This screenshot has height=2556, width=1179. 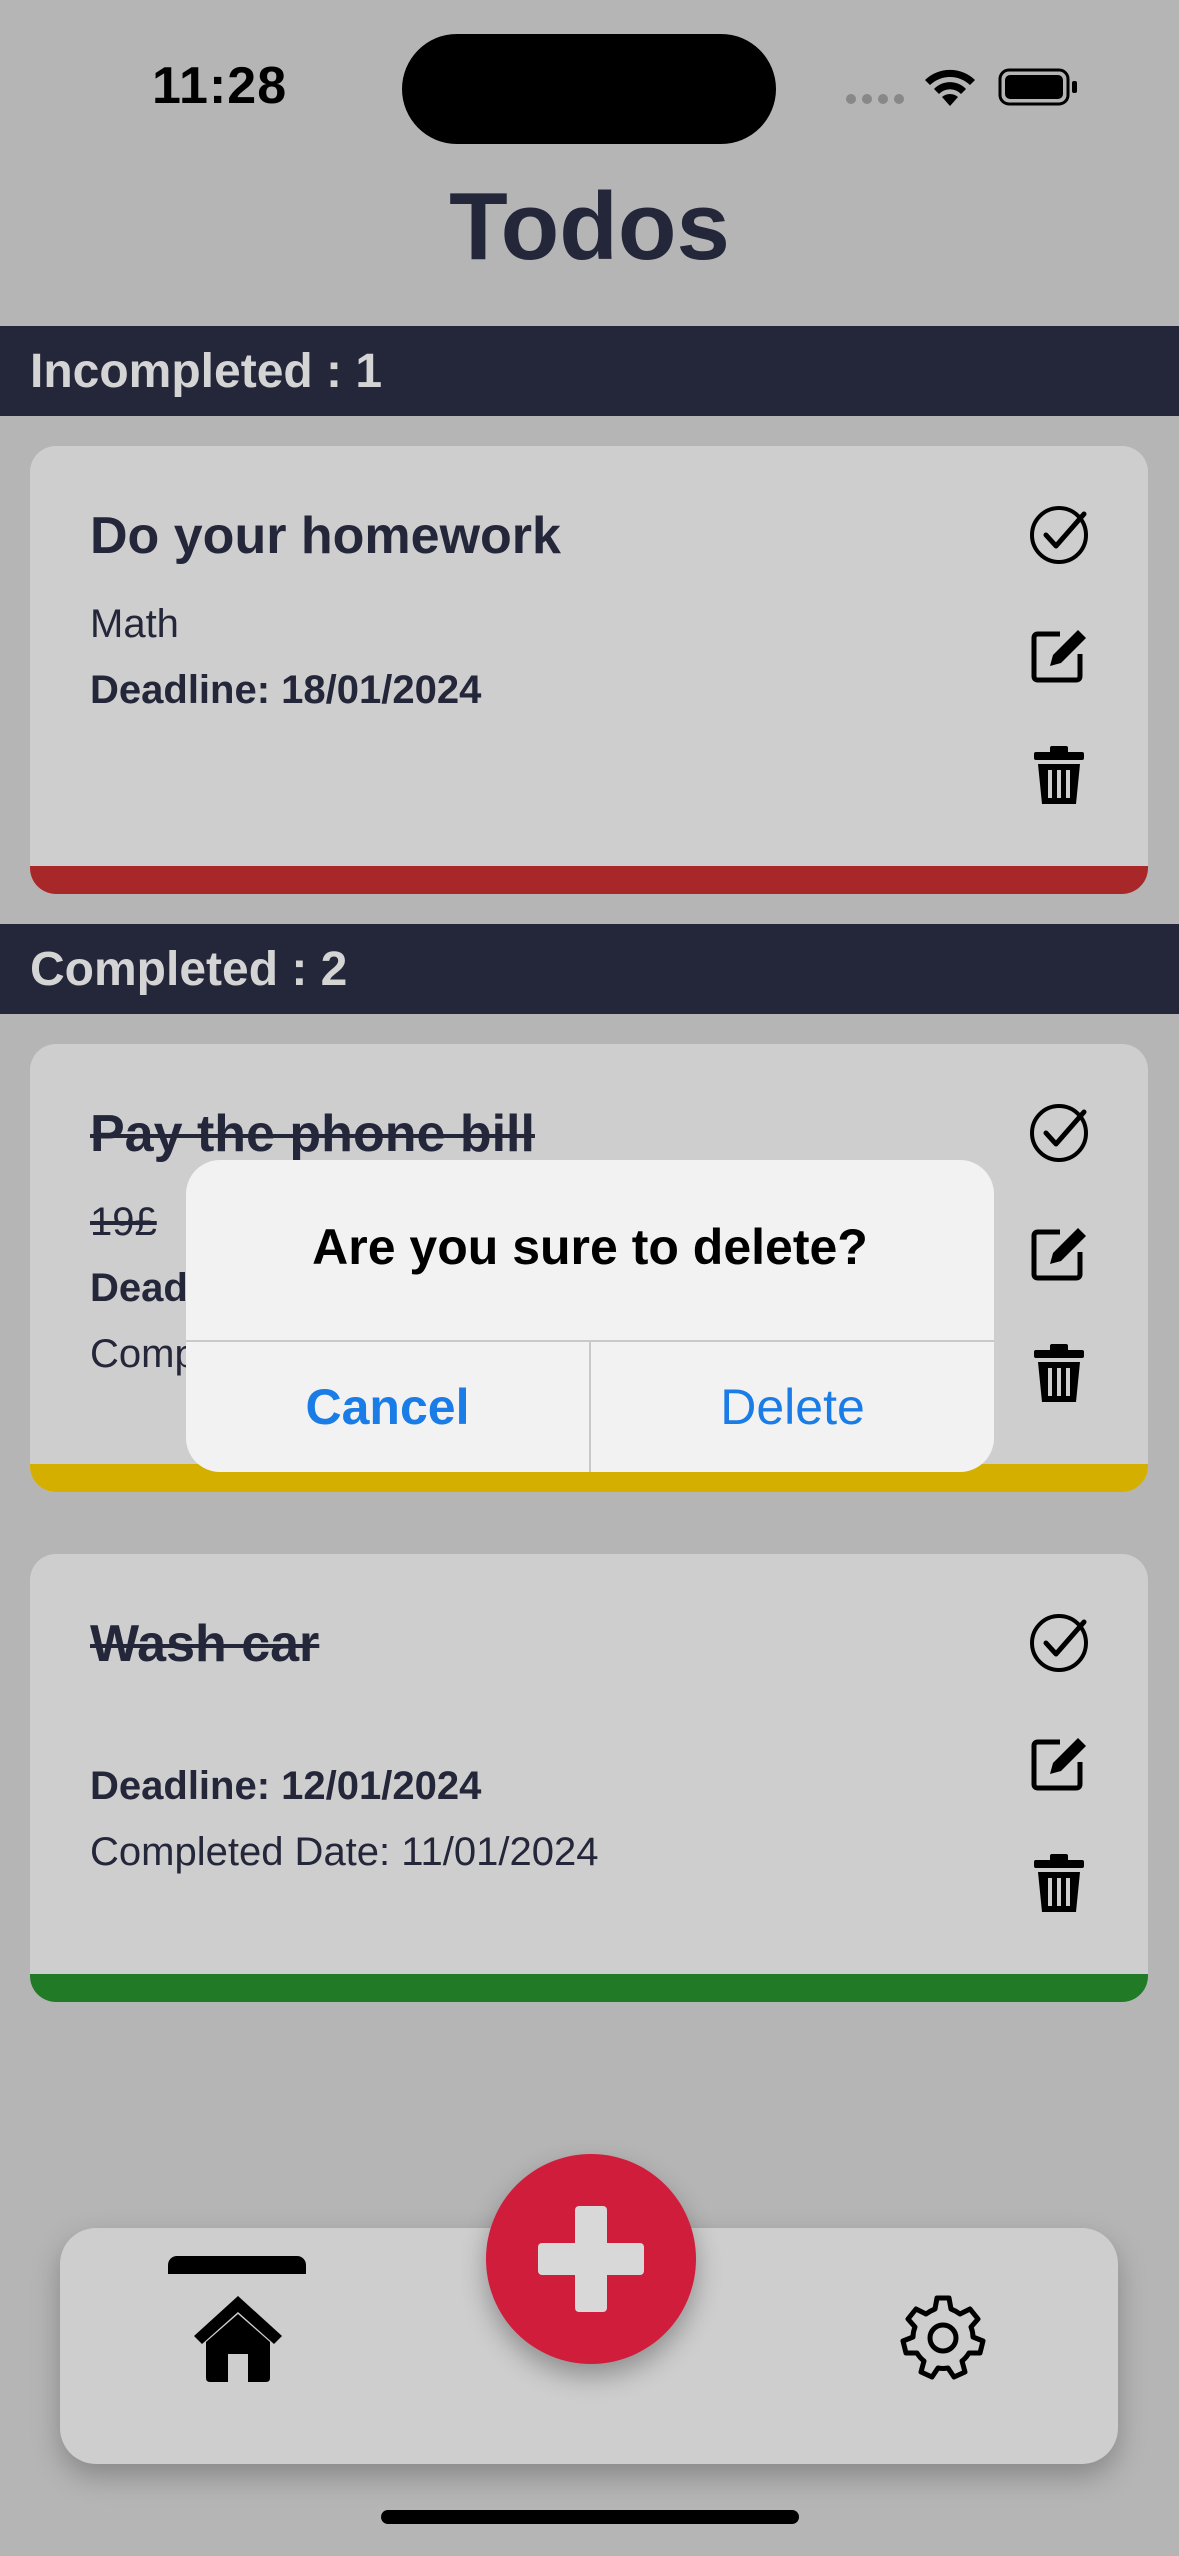 What do you see at coordinates (875, 100) in the screenshot?
I see `cellular-signal-icon` at bounding box center [875, 100].